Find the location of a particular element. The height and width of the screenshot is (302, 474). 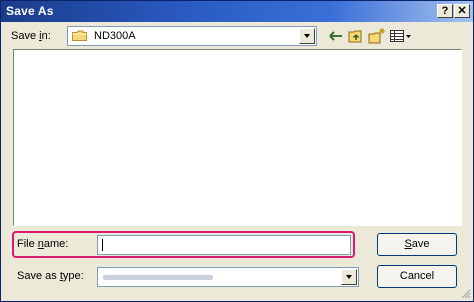

folder-icon is located at coordinates (79, 35).